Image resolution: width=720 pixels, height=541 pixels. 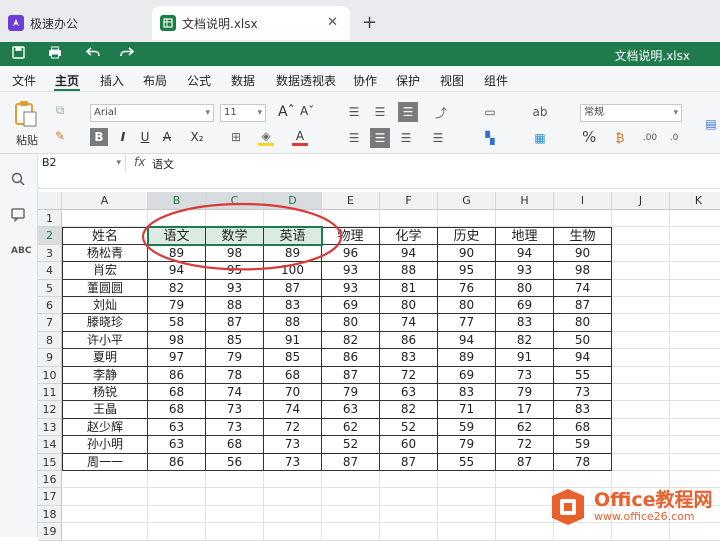 I want to click on cell: 69, so click(x=525, y=306).